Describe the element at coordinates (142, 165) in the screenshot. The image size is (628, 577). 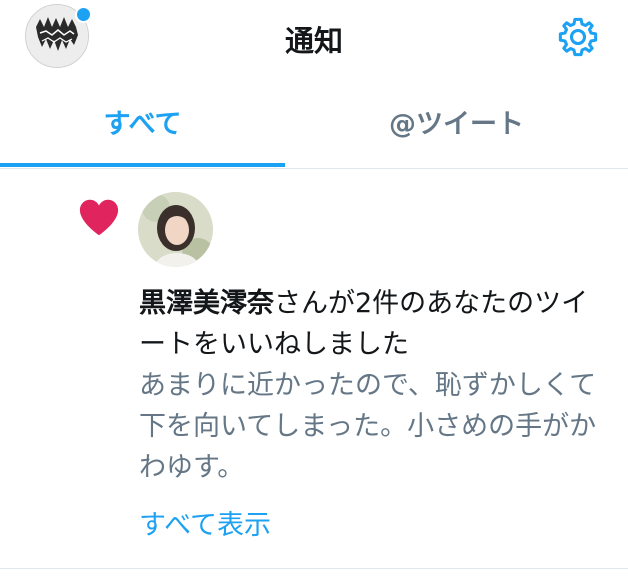
I see `active-tab-indicator` at that location.